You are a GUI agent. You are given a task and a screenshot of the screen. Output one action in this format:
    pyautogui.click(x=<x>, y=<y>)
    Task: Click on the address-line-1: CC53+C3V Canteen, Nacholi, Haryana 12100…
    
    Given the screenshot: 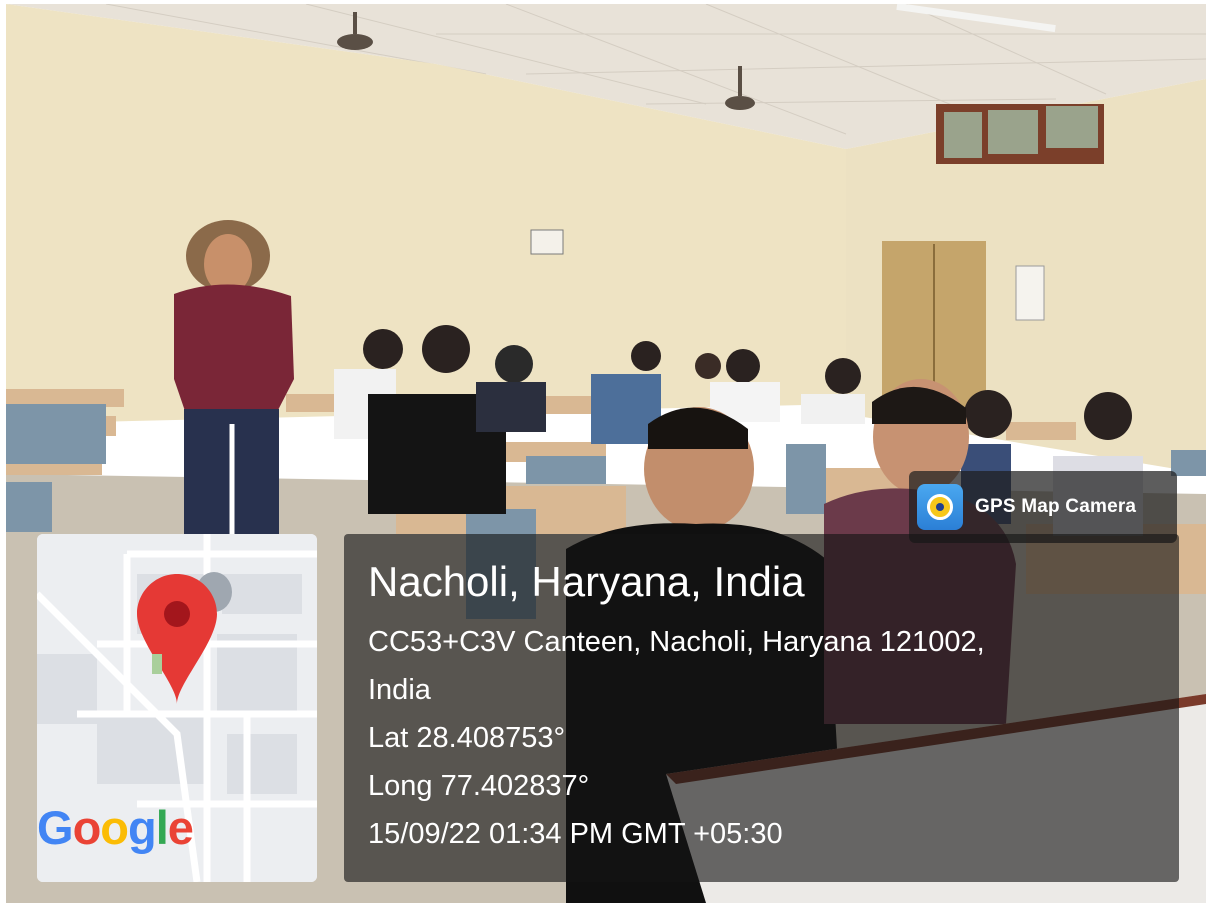 What is the action you would take?
    pyautogui.click(x=676, y=642)
    